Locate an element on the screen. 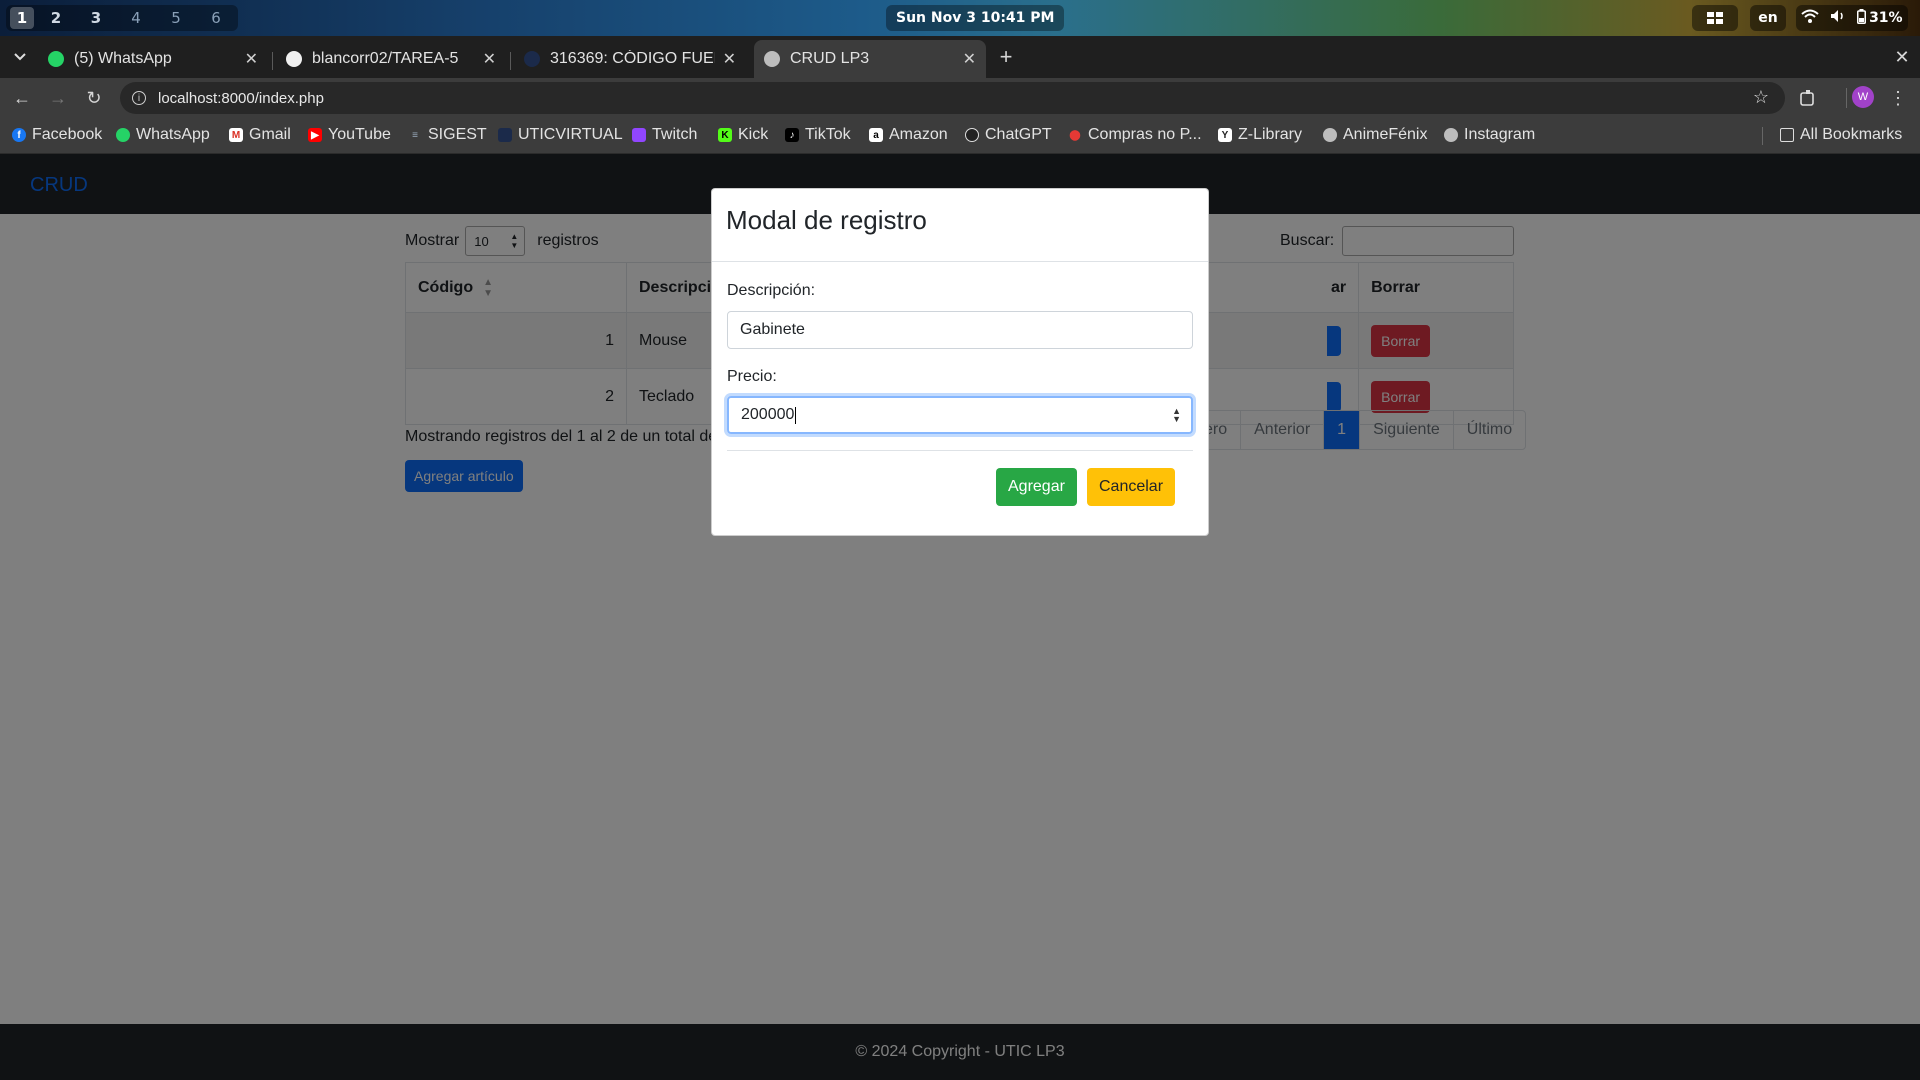  menu-kebab-icon: ⋮ is located at coordinates (1898, 98).